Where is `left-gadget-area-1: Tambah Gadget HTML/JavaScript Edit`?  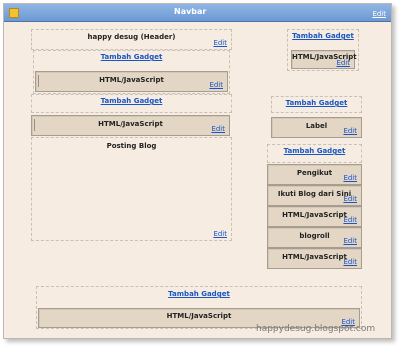
left-gadget-area-1: Tambah Gadget HTML/JavaScript Edit is located at coordinates (131, 72).